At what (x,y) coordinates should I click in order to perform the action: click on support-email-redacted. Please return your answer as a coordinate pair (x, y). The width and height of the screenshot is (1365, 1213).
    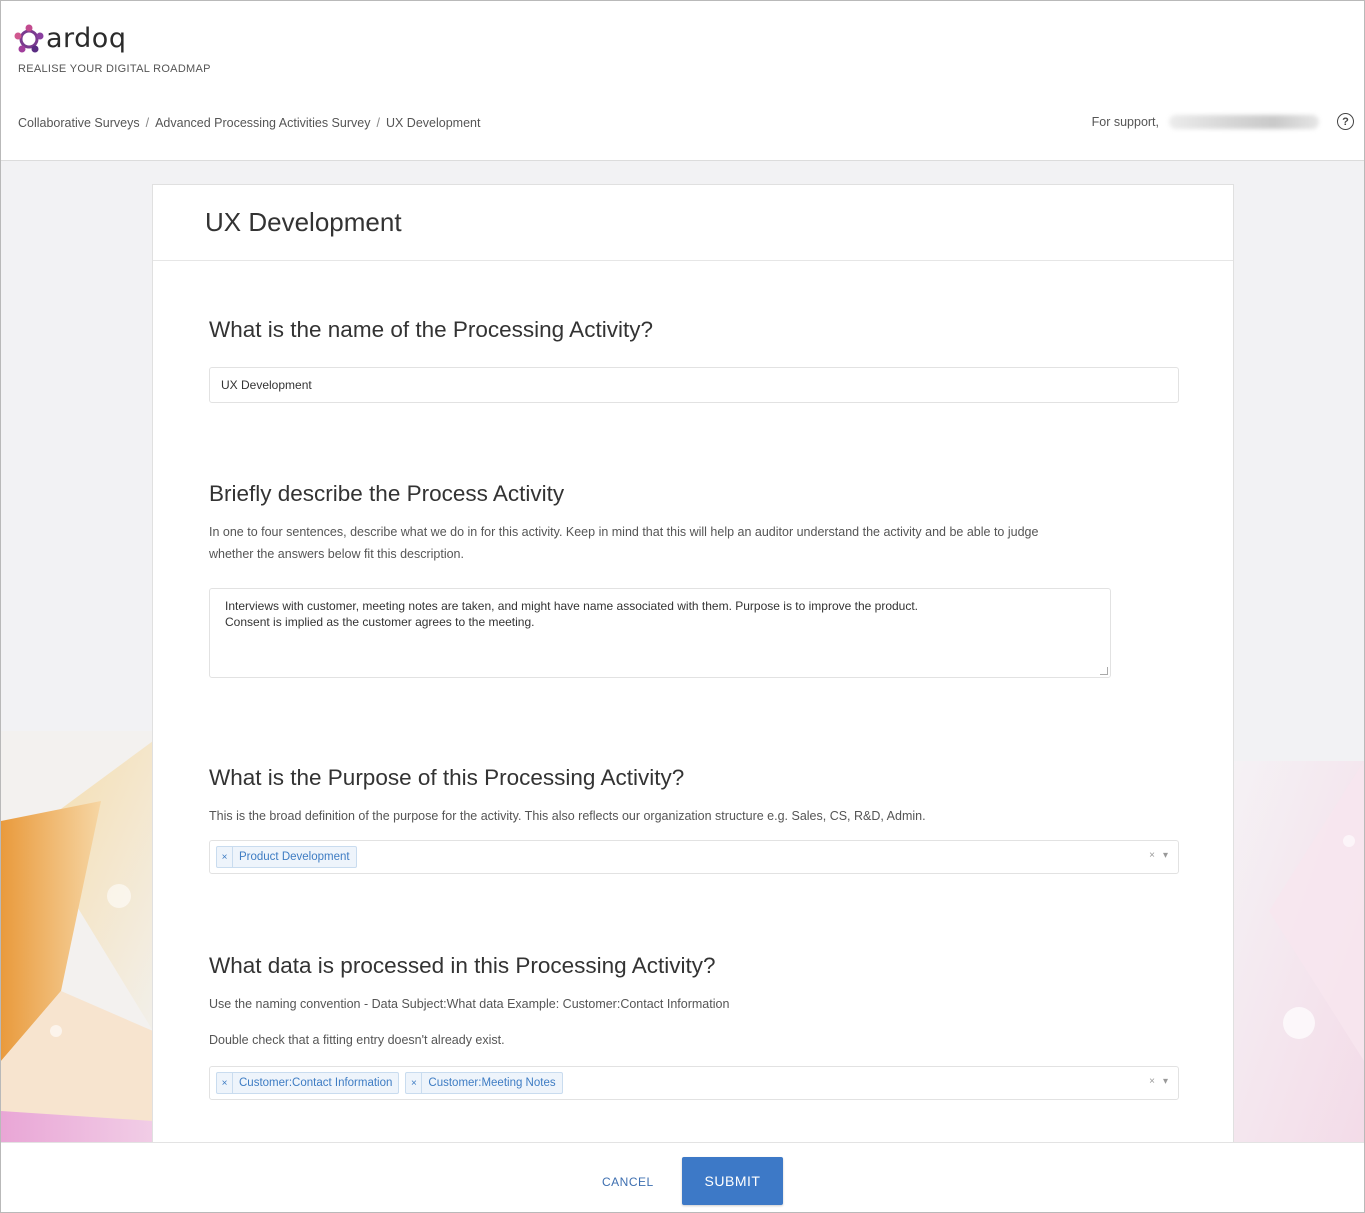
    Looking at the image, I should click on (1244, 121).